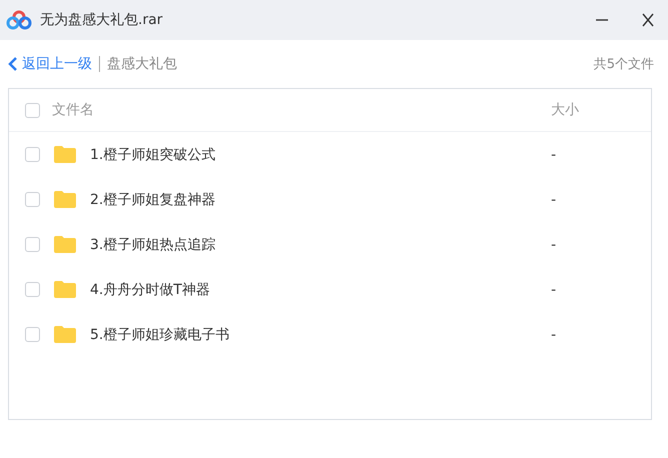 The height and width of the screenshot is (458, 668). I want to click on window-title: 无为盘感大礼包.rar, so click(102, 20).